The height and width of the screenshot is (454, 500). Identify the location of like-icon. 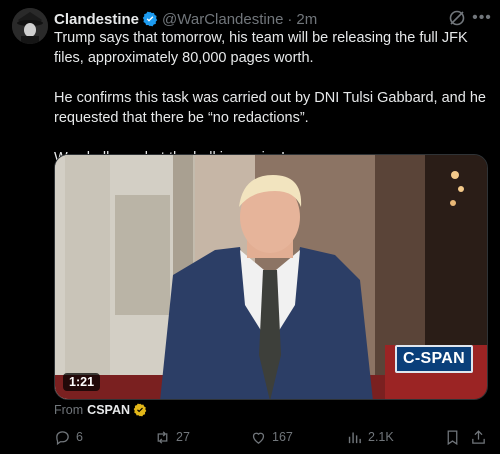
(258, 438).